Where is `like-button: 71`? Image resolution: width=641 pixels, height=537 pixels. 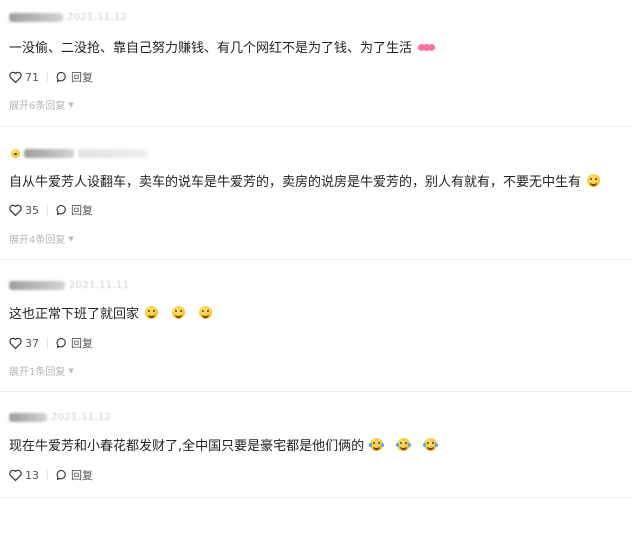 like-button: 71 is located at coordinates (24, 77).